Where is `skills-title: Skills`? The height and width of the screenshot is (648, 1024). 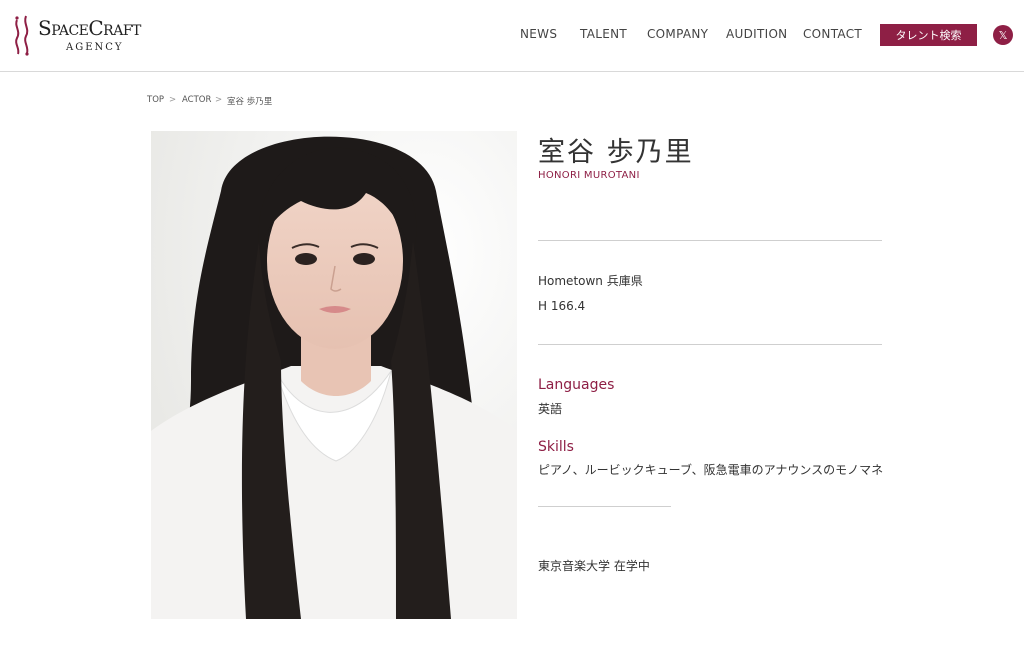 skills-title: Skills is located at coordinates (556, 447).